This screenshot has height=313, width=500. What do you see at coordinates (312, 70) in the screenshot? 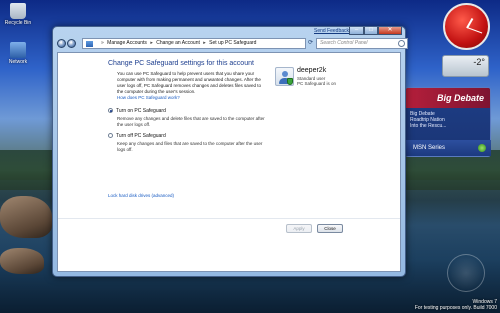
I see `user-name: deeper2k` at bounding box center [312, 70].